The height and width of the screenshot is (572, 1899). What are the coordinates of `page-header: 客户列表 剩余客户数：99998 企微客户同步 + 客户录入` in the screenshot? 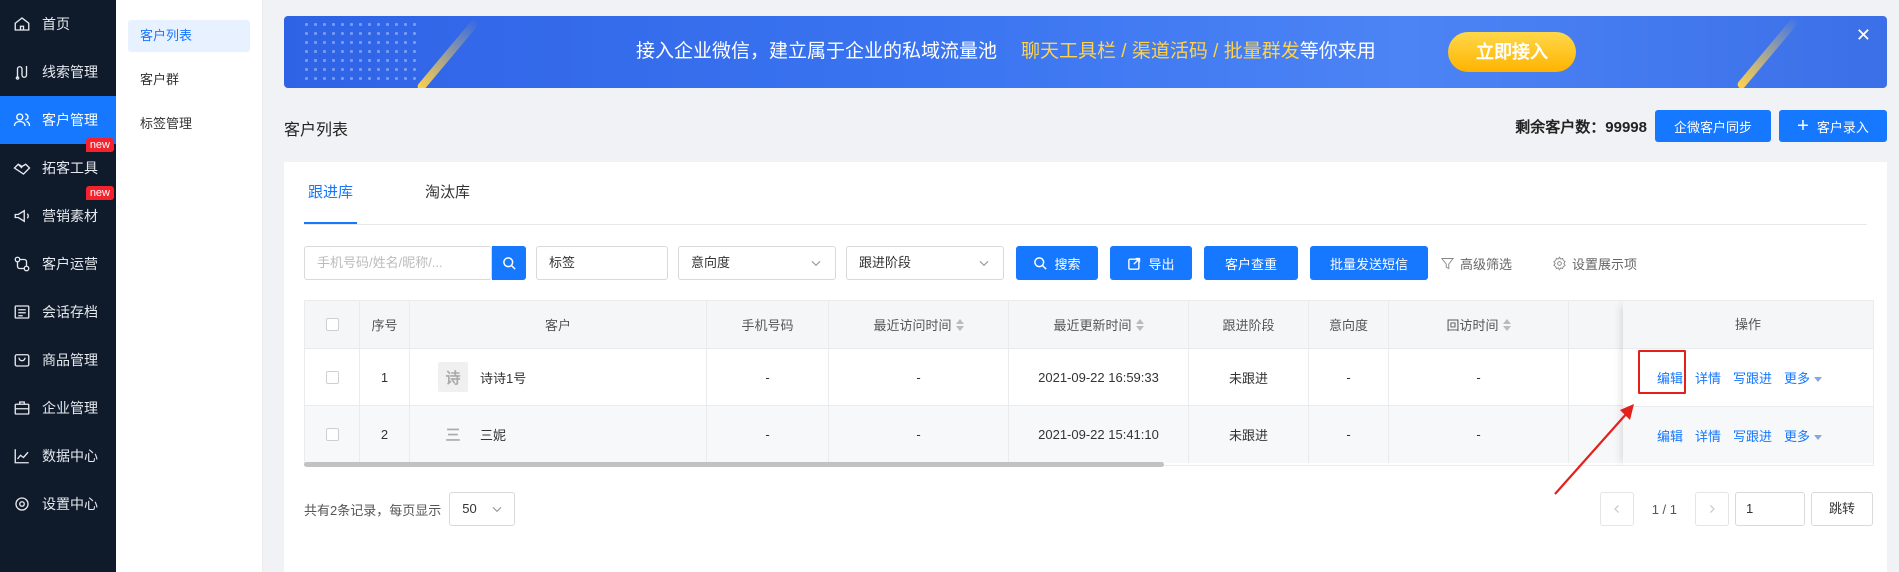 It's located at (1085, 126).